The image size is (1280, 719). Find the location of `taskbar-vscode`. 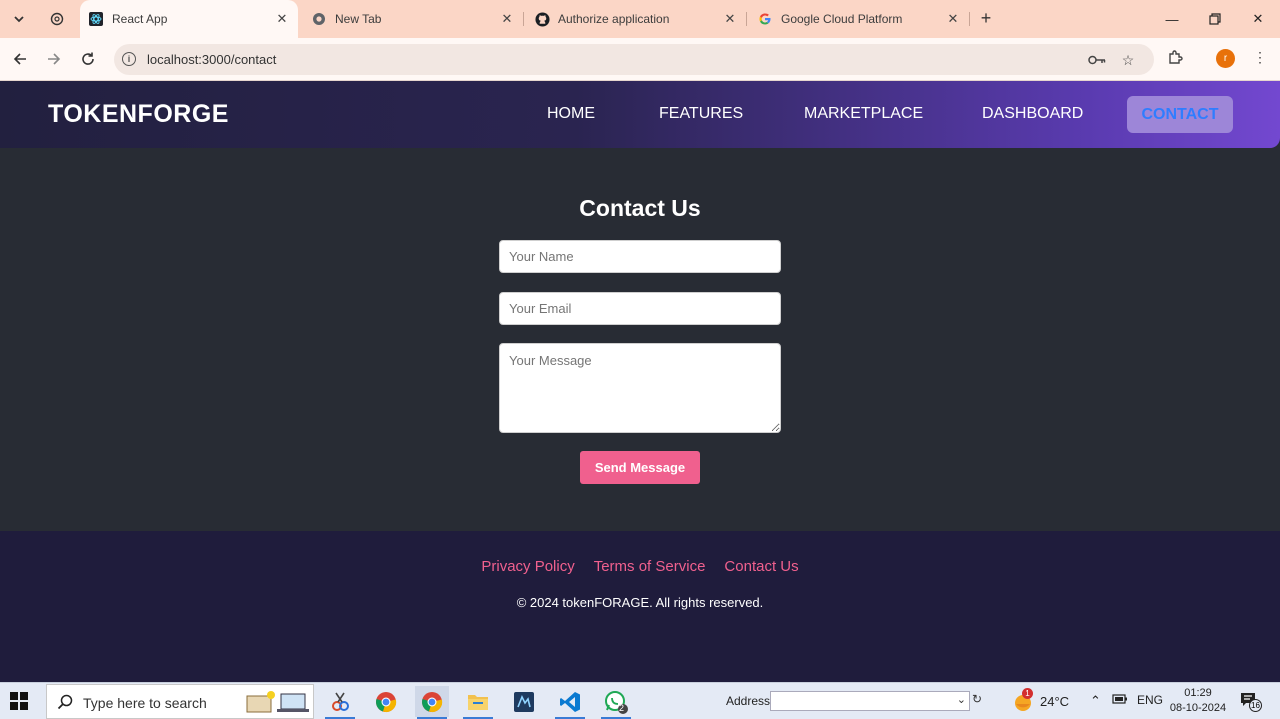

taskbar-vscode is located at coordinates (570, 702).